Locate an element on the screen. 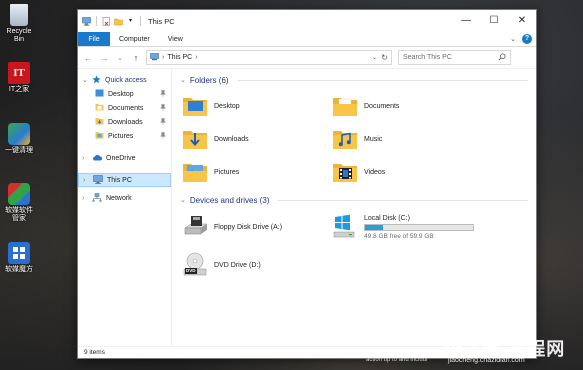 This screenshot has width=583, height=370. folder-desktop: Desktop is located at coordinates (257, 106).